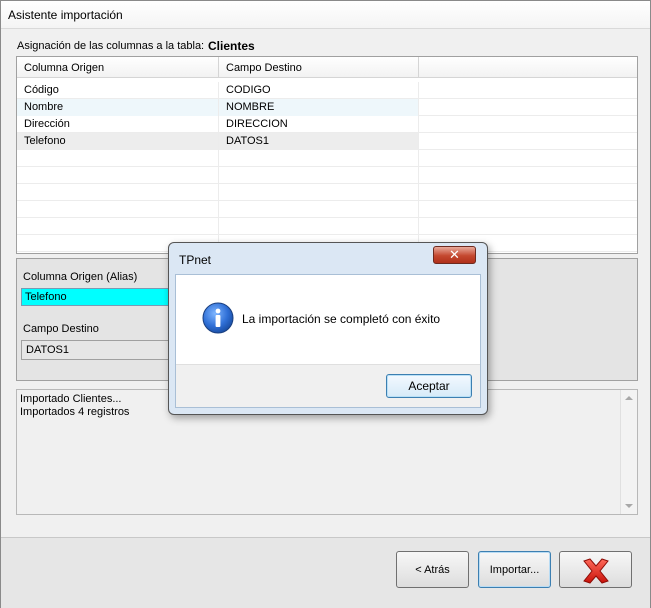 The height and width of the screenshot is (608, 651). I want to click on destination-field-cell: CODIGO, so click(319, 90).